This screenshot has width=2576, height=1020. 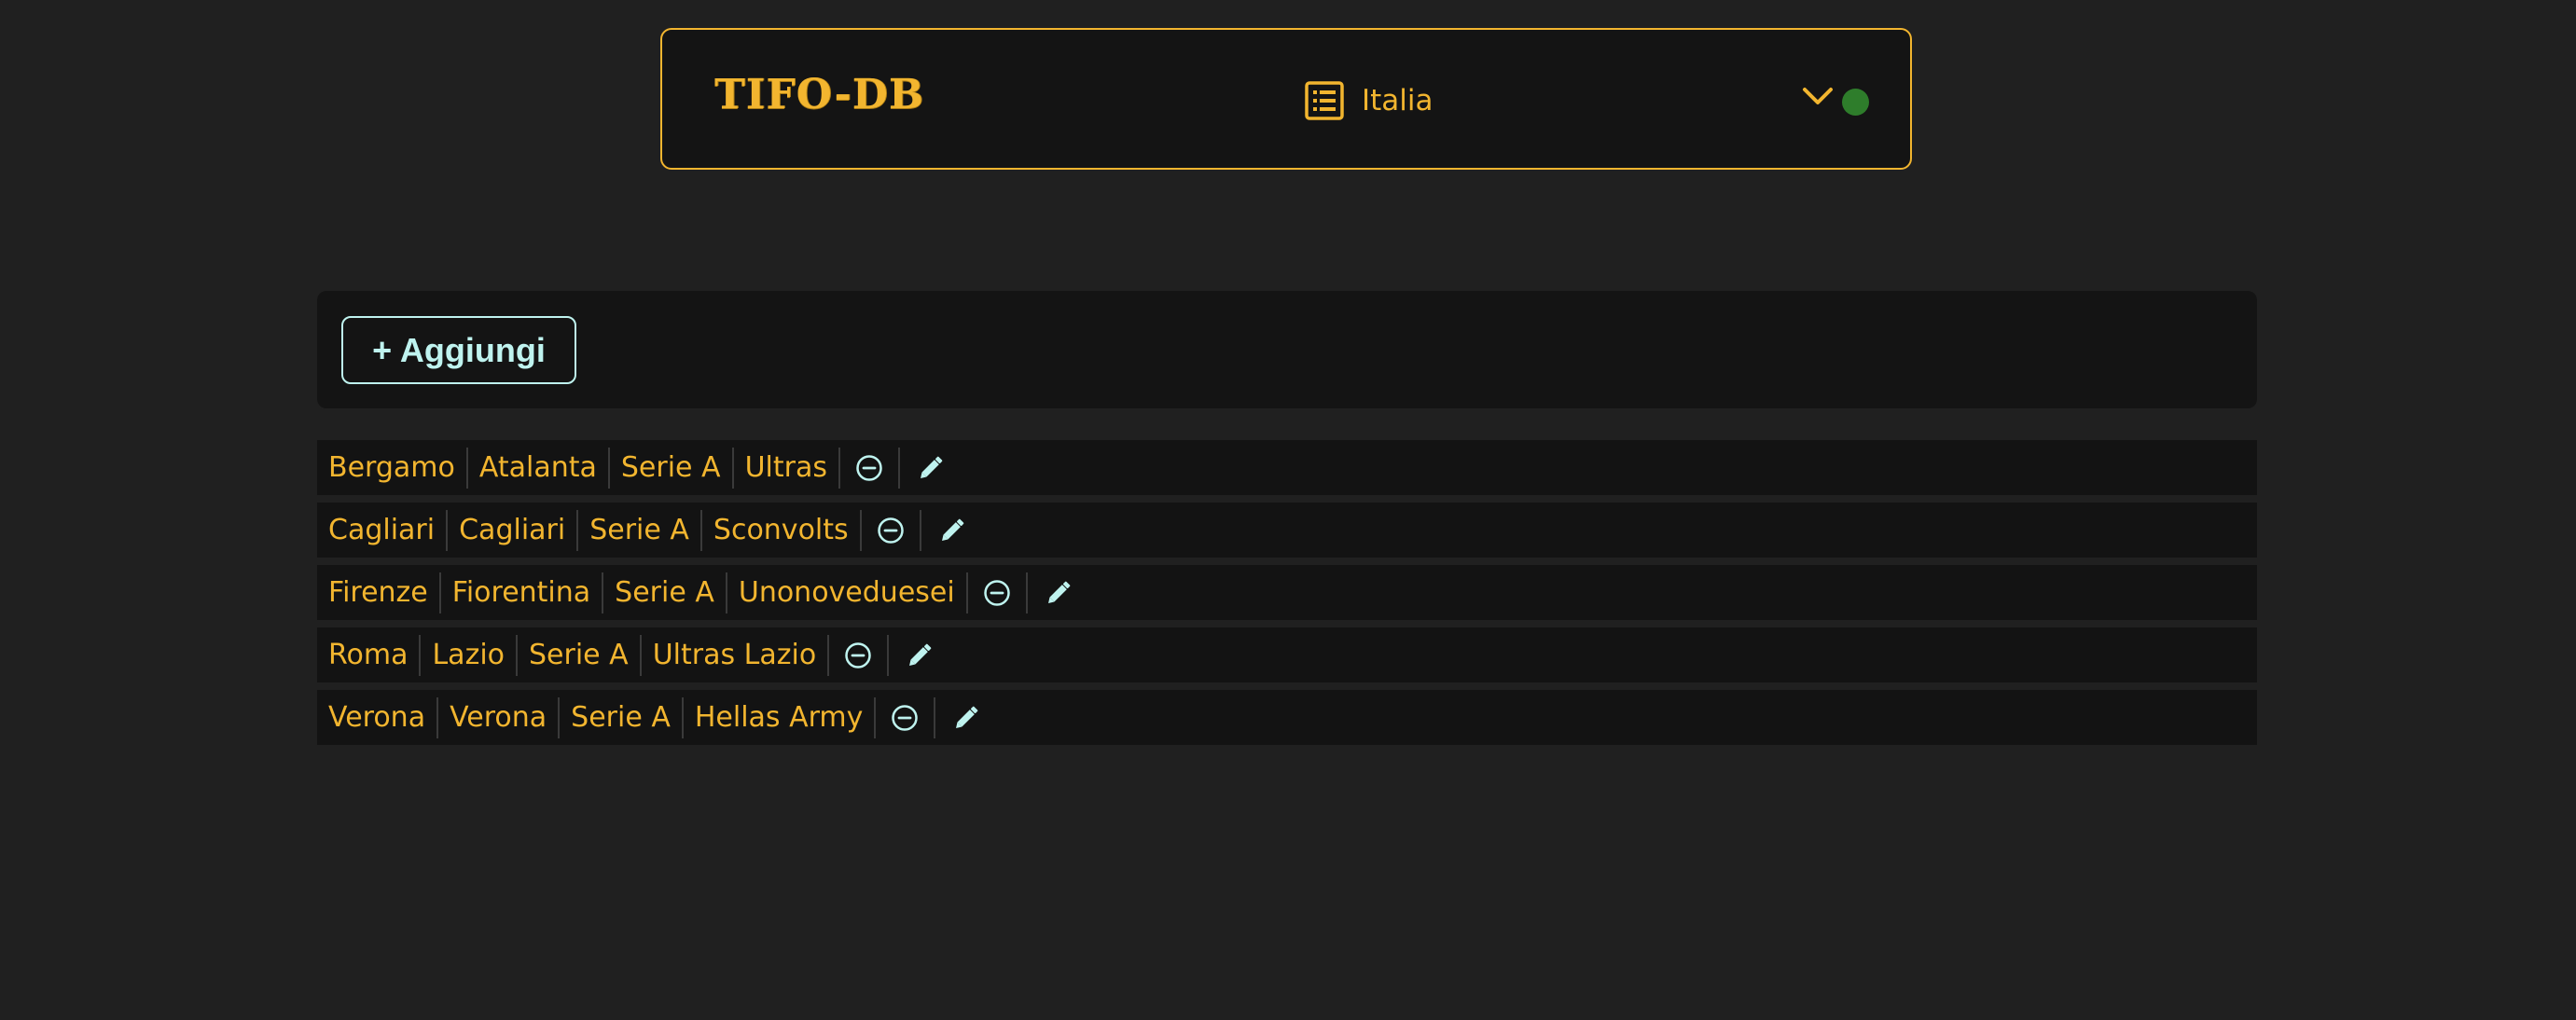 I want to click on city-cell: Verona, so click(x=378, y=717).